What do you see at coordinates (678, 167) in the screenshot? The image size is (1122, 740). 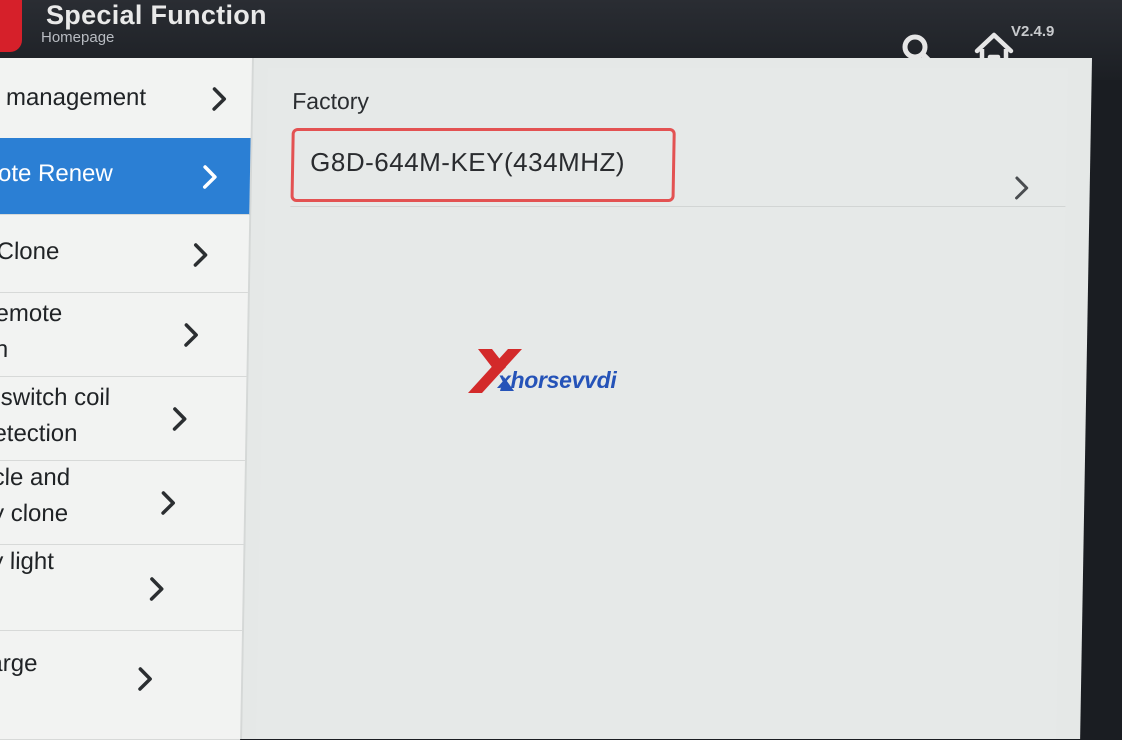 I see `list-item-g8d-644m-key: G8D-644M-KEY(434MHZ)` at bounding box center [678, 167].